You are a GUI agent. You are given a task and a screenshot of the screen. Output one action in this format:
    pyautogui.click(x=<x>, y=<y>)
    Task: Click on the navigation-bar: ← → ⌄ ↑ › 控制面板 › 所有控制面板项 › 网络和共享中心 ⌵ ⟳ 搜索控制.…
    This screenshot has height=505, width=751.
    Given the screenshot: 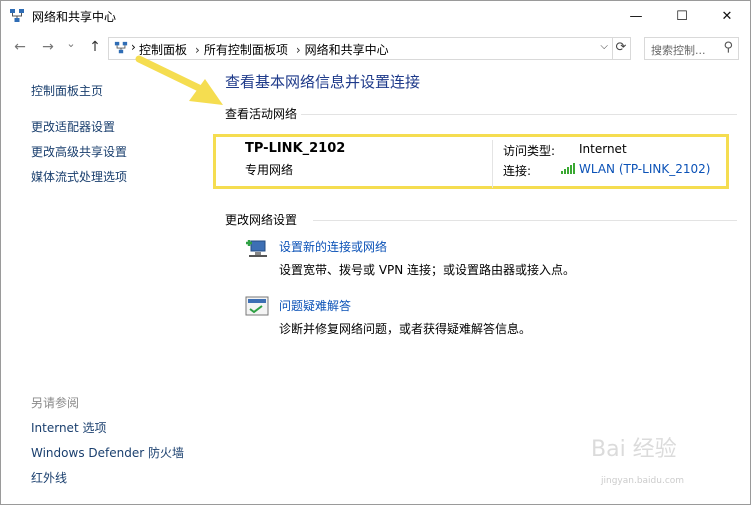 What is the action you would take?
    pyautogui.click(x=375, y=48)
    